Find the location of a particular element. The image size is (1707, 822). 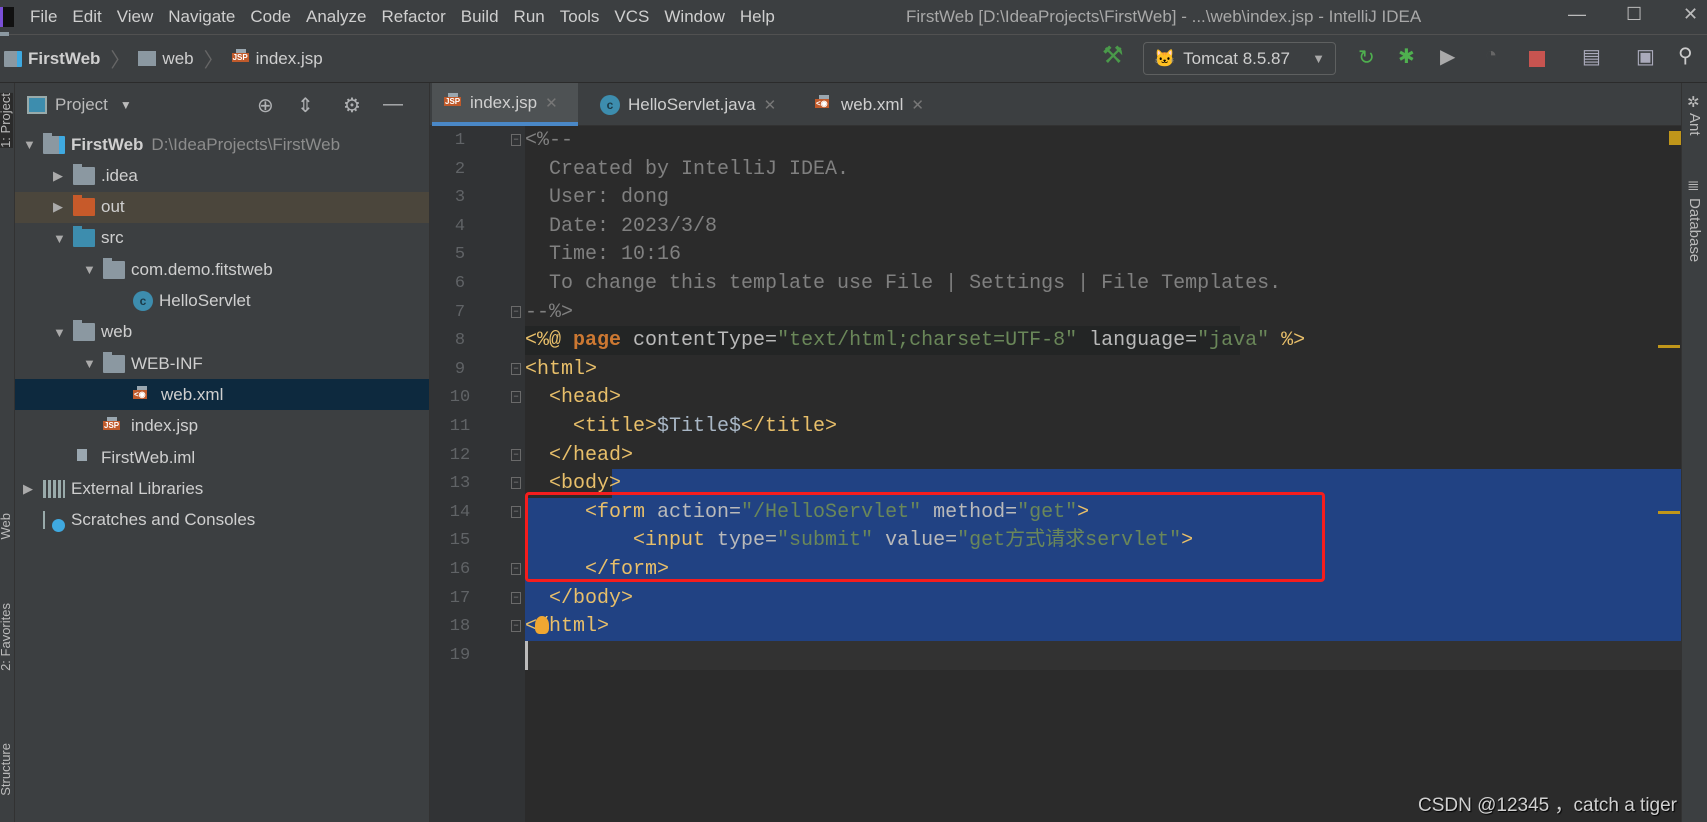

tree-item-src: ▼ src is located at coordinates (222, 238).